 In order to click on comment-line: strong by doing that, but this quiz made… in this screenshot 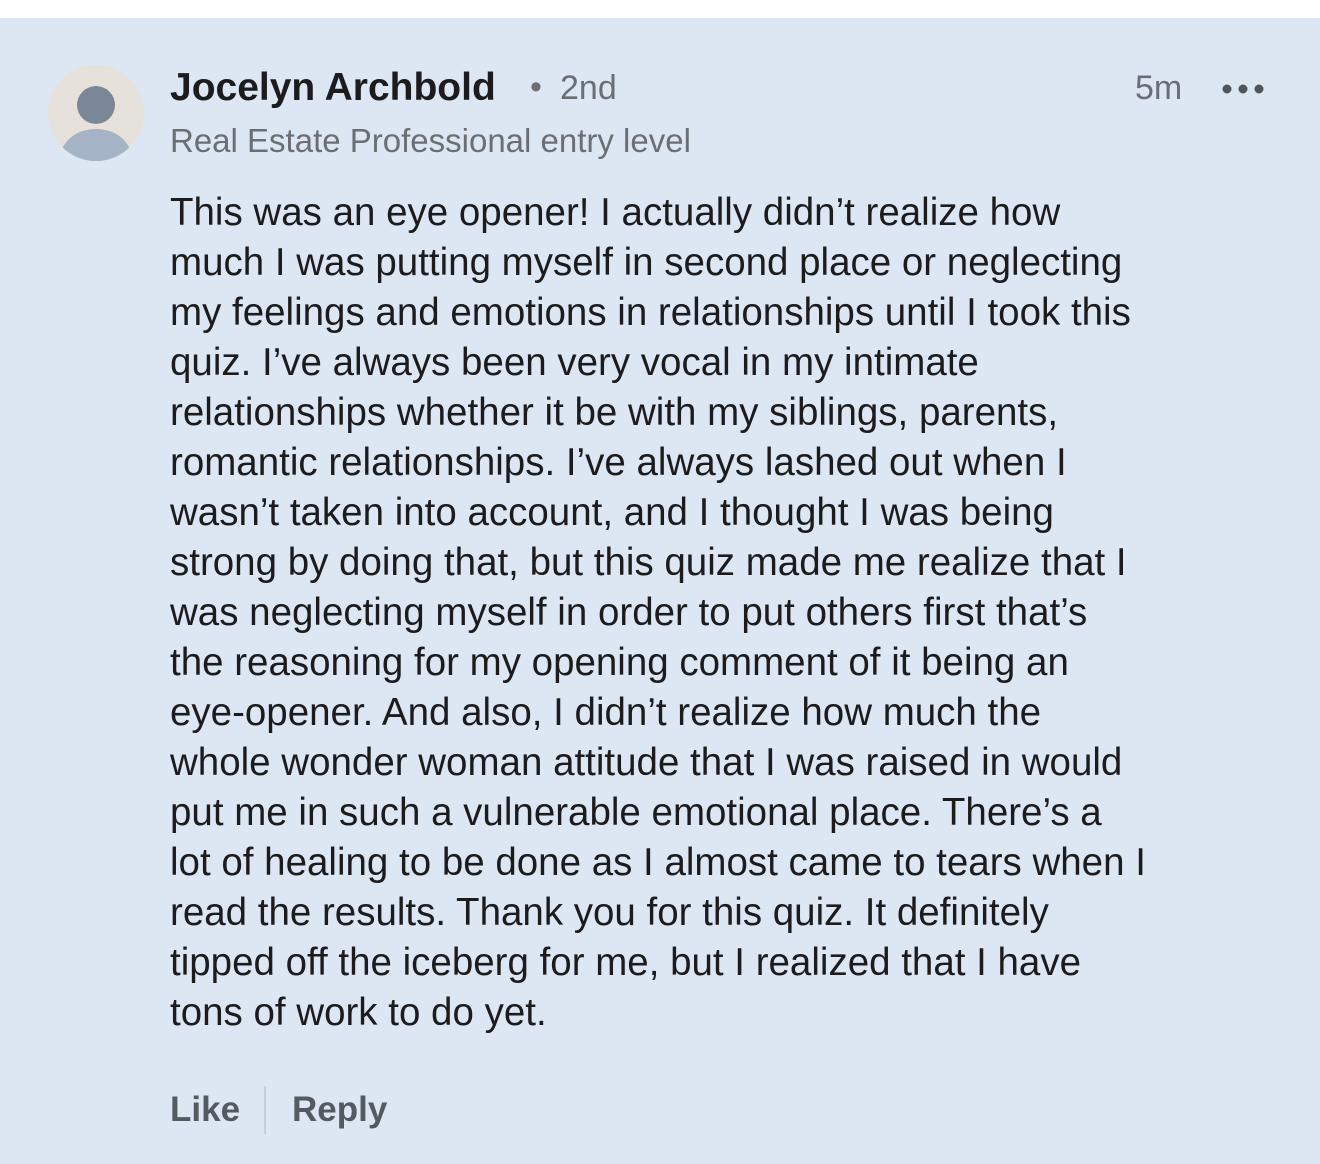, I will do `click(648, 562)`.